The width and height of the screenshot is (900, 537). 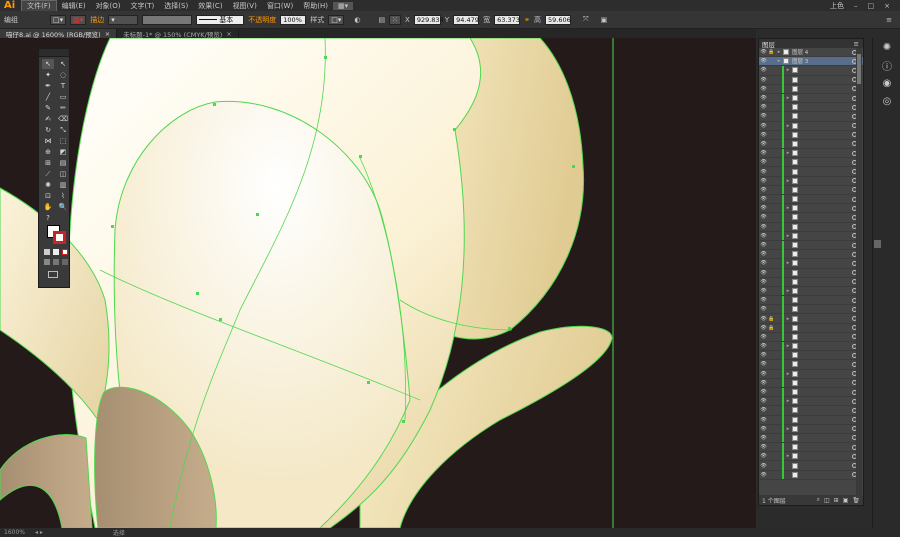 I want to click on transform-icon: ⤧, so click(x=586, y=19).